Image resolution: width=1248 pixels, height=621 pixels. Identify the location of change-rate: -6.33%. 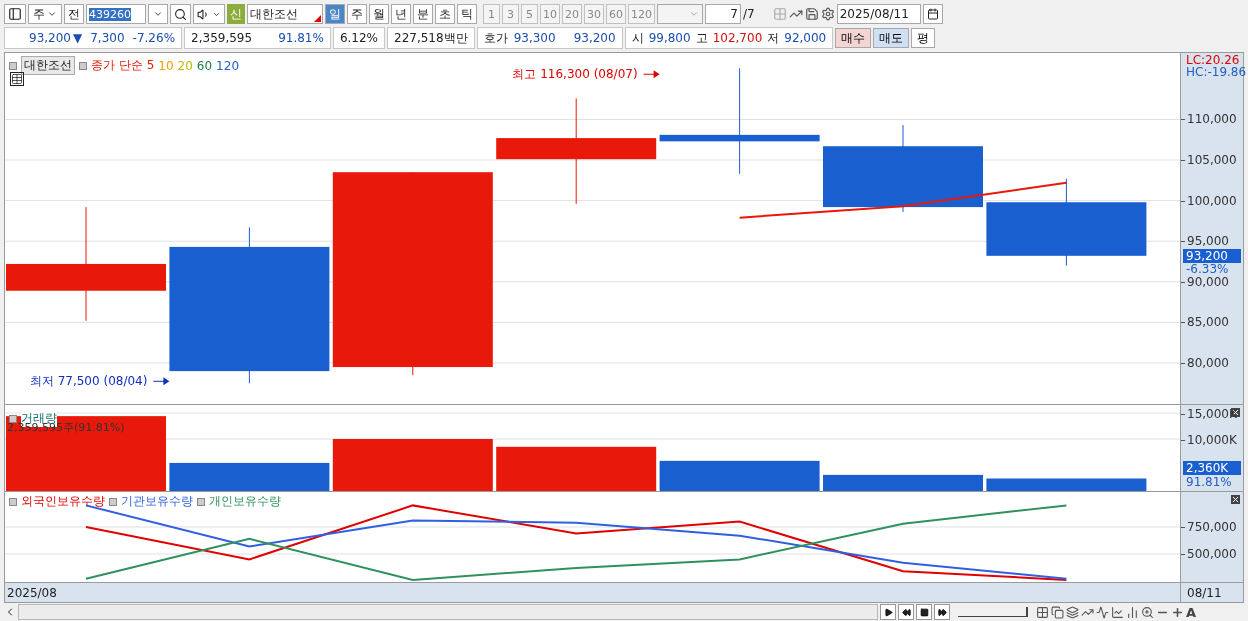
(1207, 269).